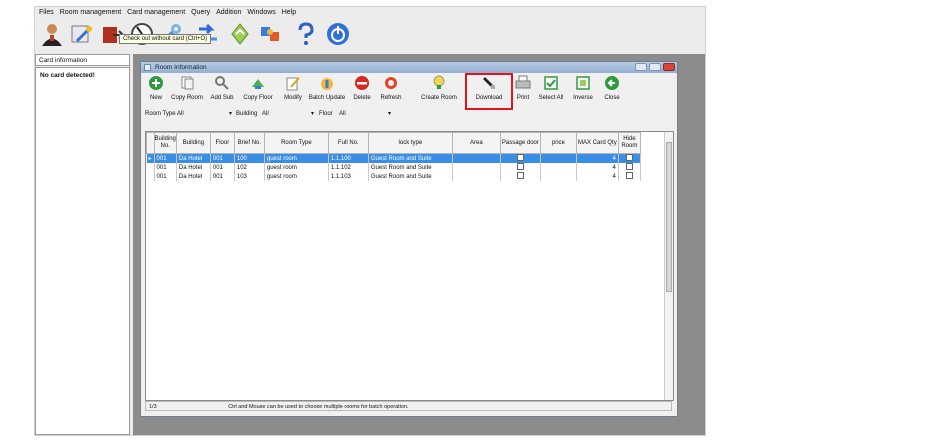 This screenshot has height=448, width=925. What do you see at coordinates (296, 167) in the screenshot?
I see `table-cell: guest room` at bounding box center [296, 167].